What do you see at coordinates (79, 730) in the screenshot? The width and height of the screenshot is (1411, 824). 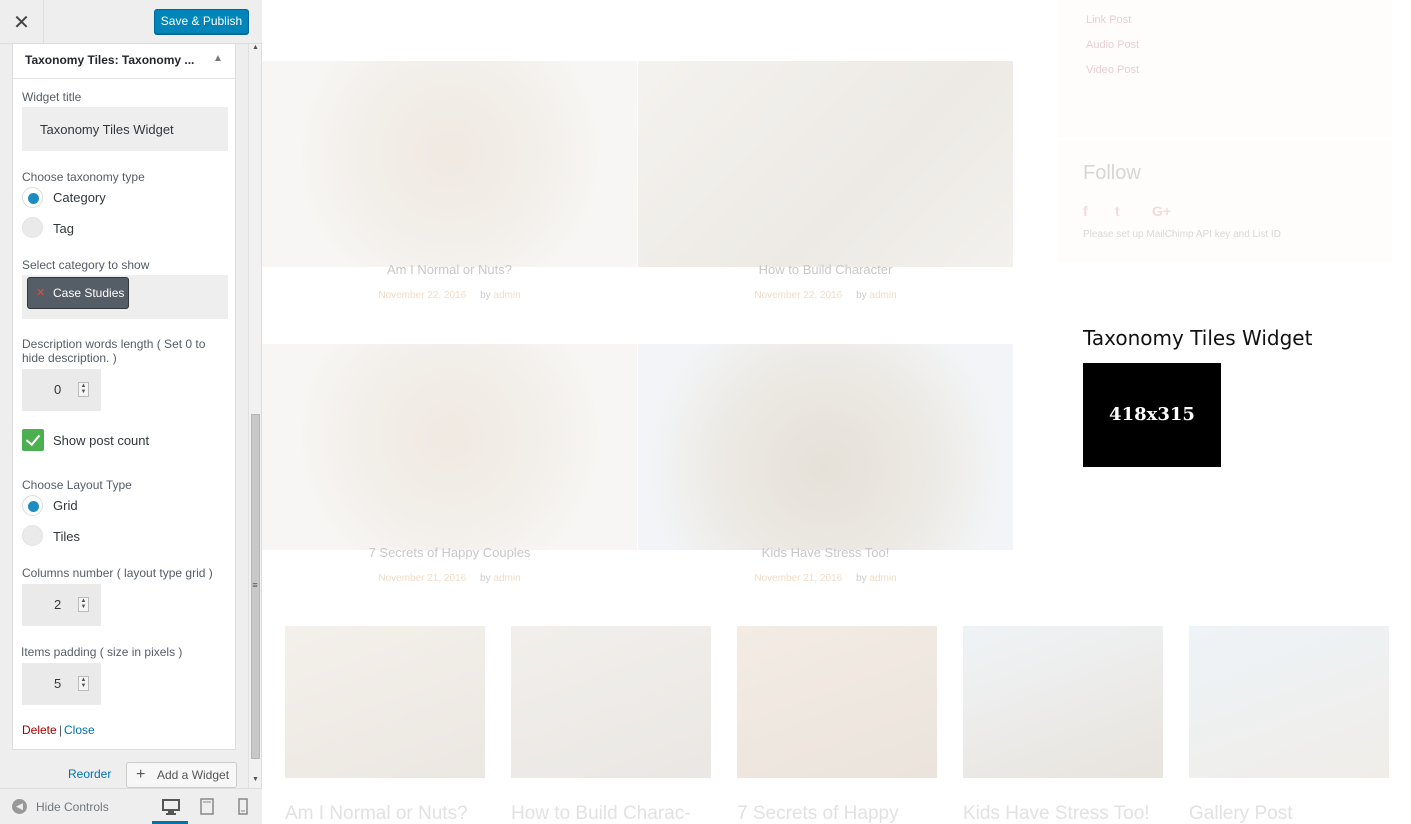 I see `close-link: Close` at bounding box center [79, 730].